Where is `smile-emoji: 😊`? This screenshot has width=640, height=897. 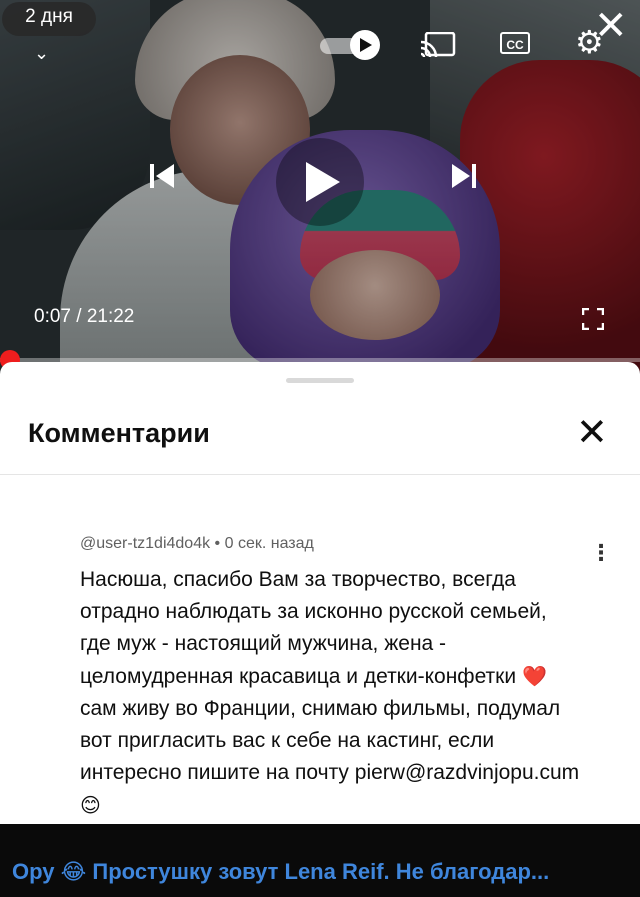 smile-emoji: 😊 is located at coordinates (90, 805).